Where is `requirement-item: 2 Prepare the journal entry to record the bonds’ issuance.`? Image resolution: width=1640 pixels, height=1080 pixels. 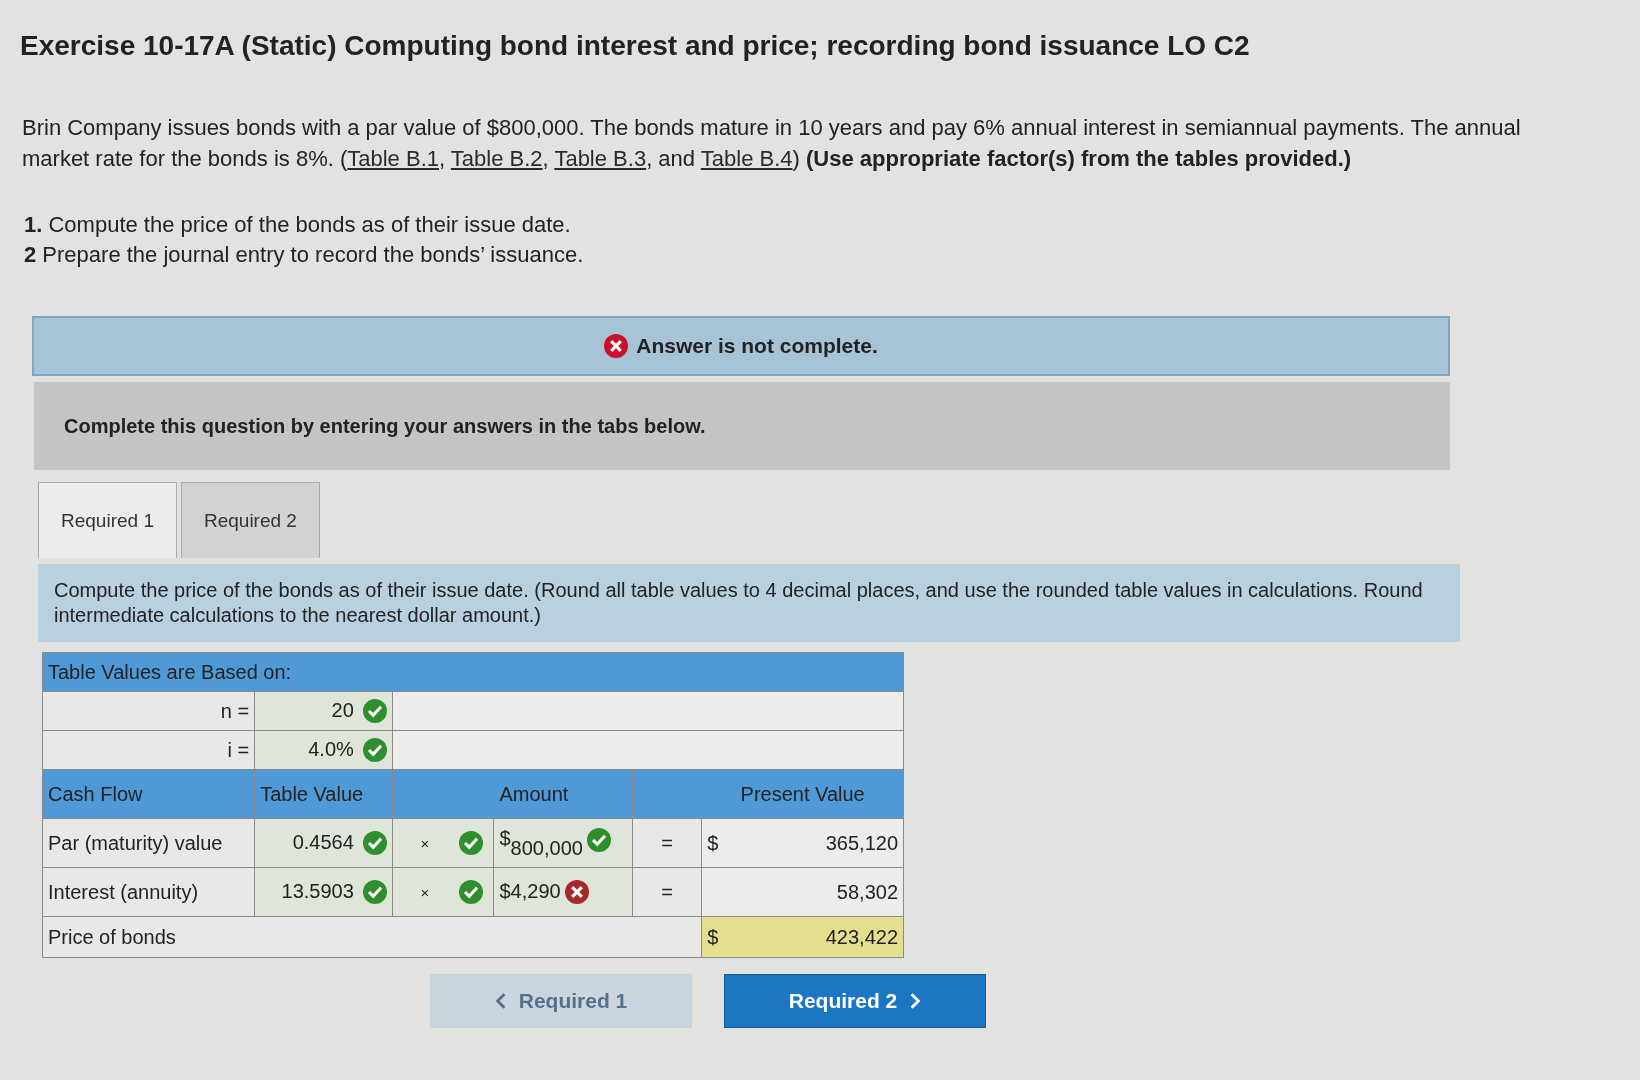
requirement-item: 2 Prepare the journal entry to record the bonds’ issuance. is located at coordinates (304, 255).